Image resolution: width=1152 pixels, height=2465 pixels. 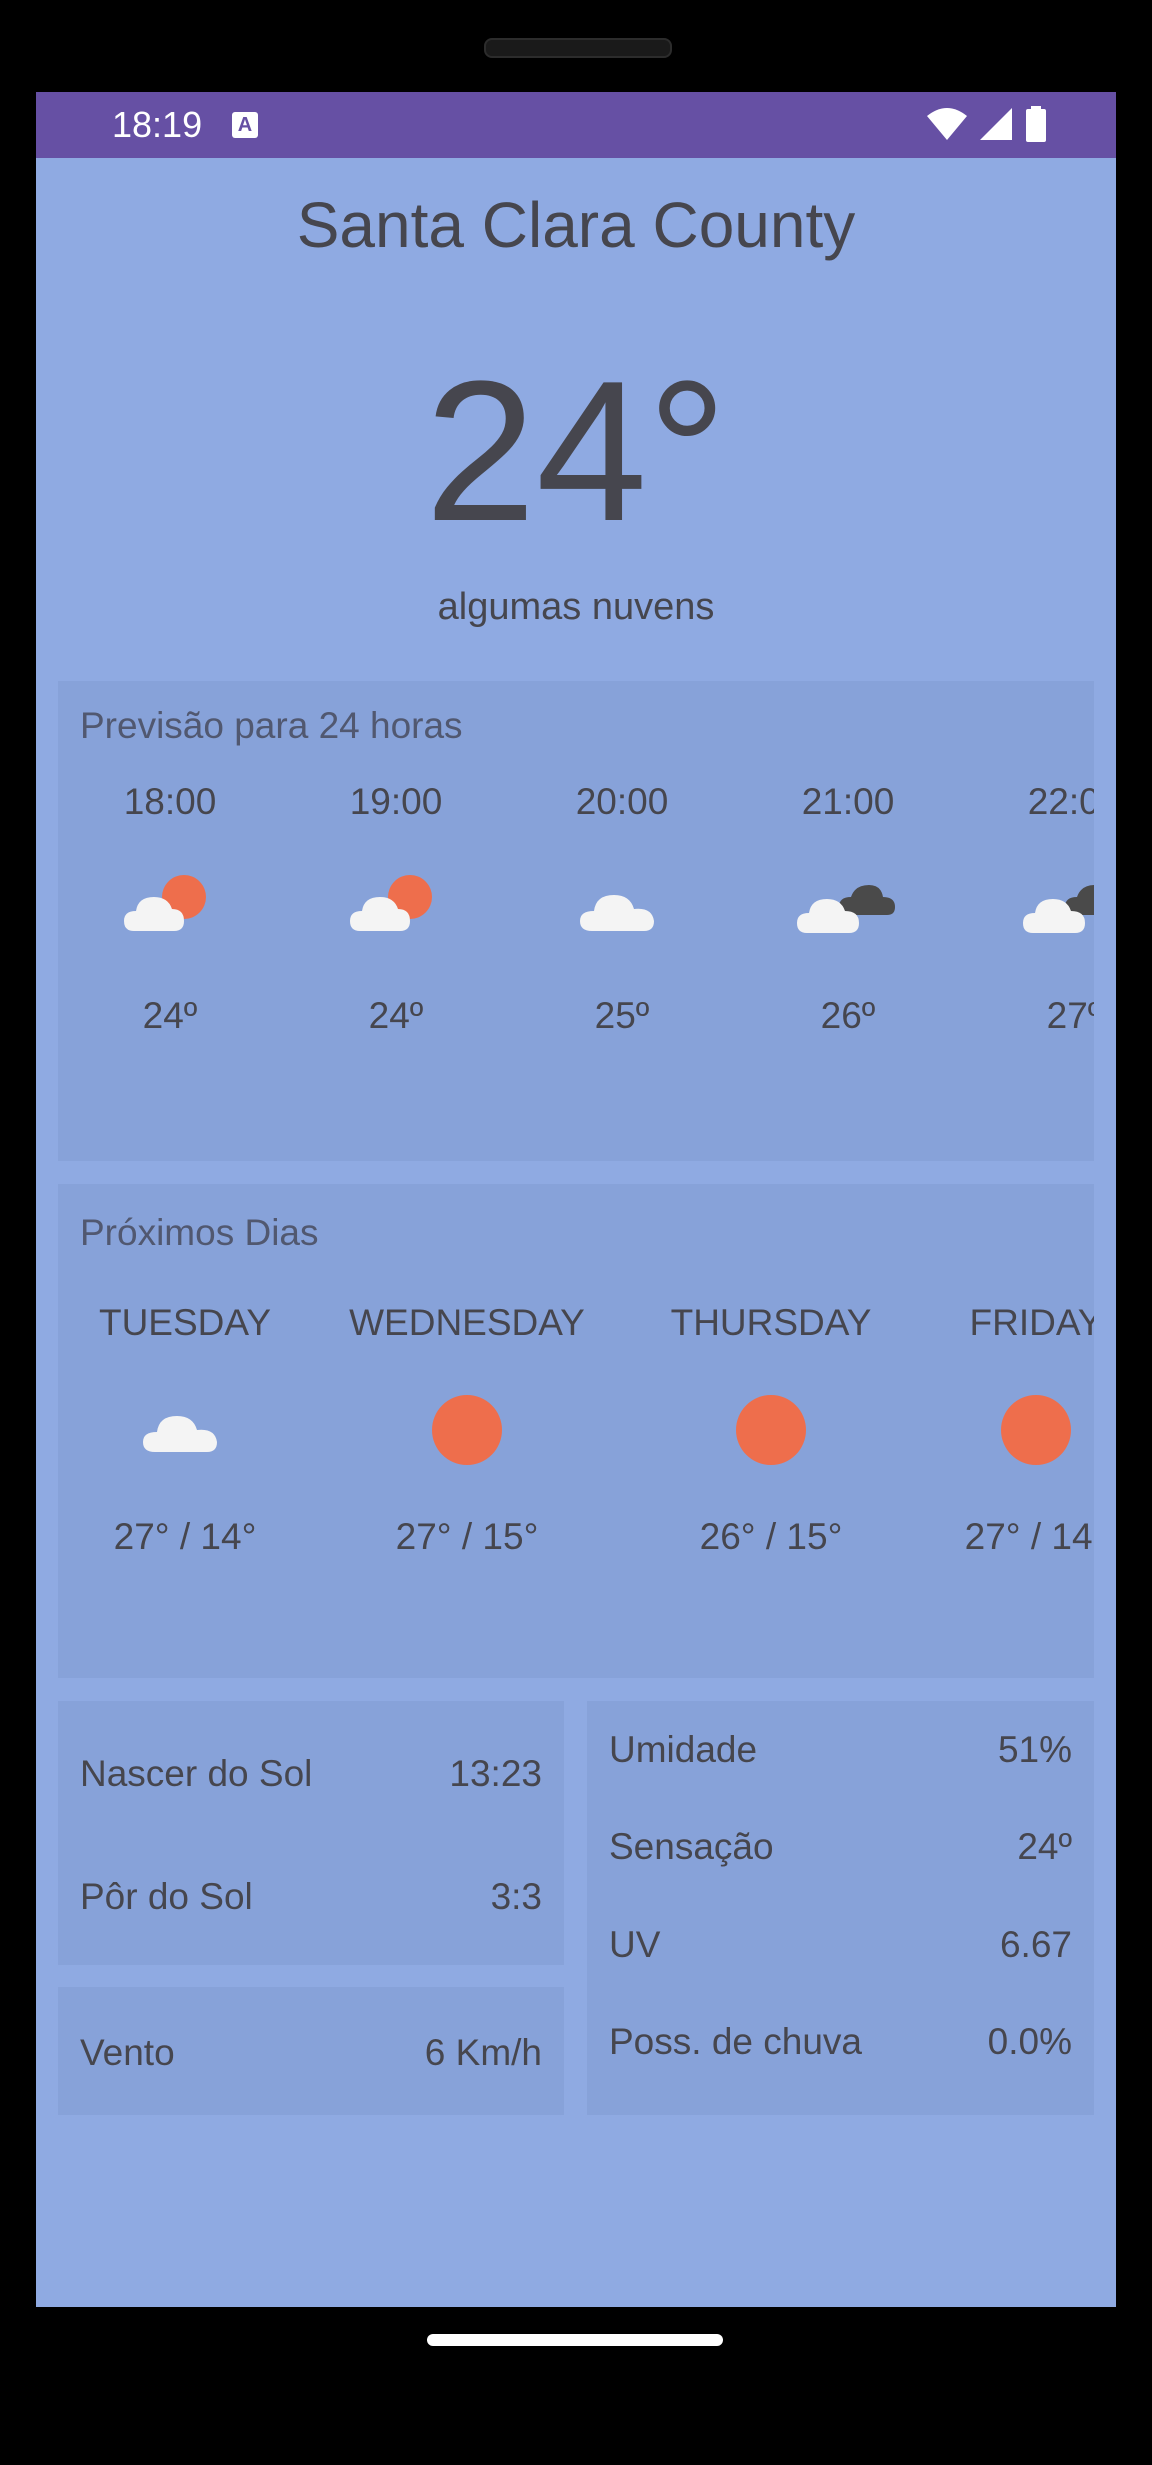 I want to click on day-item: TUESDAY 27° / 14°, so click(x=185, y=1430).